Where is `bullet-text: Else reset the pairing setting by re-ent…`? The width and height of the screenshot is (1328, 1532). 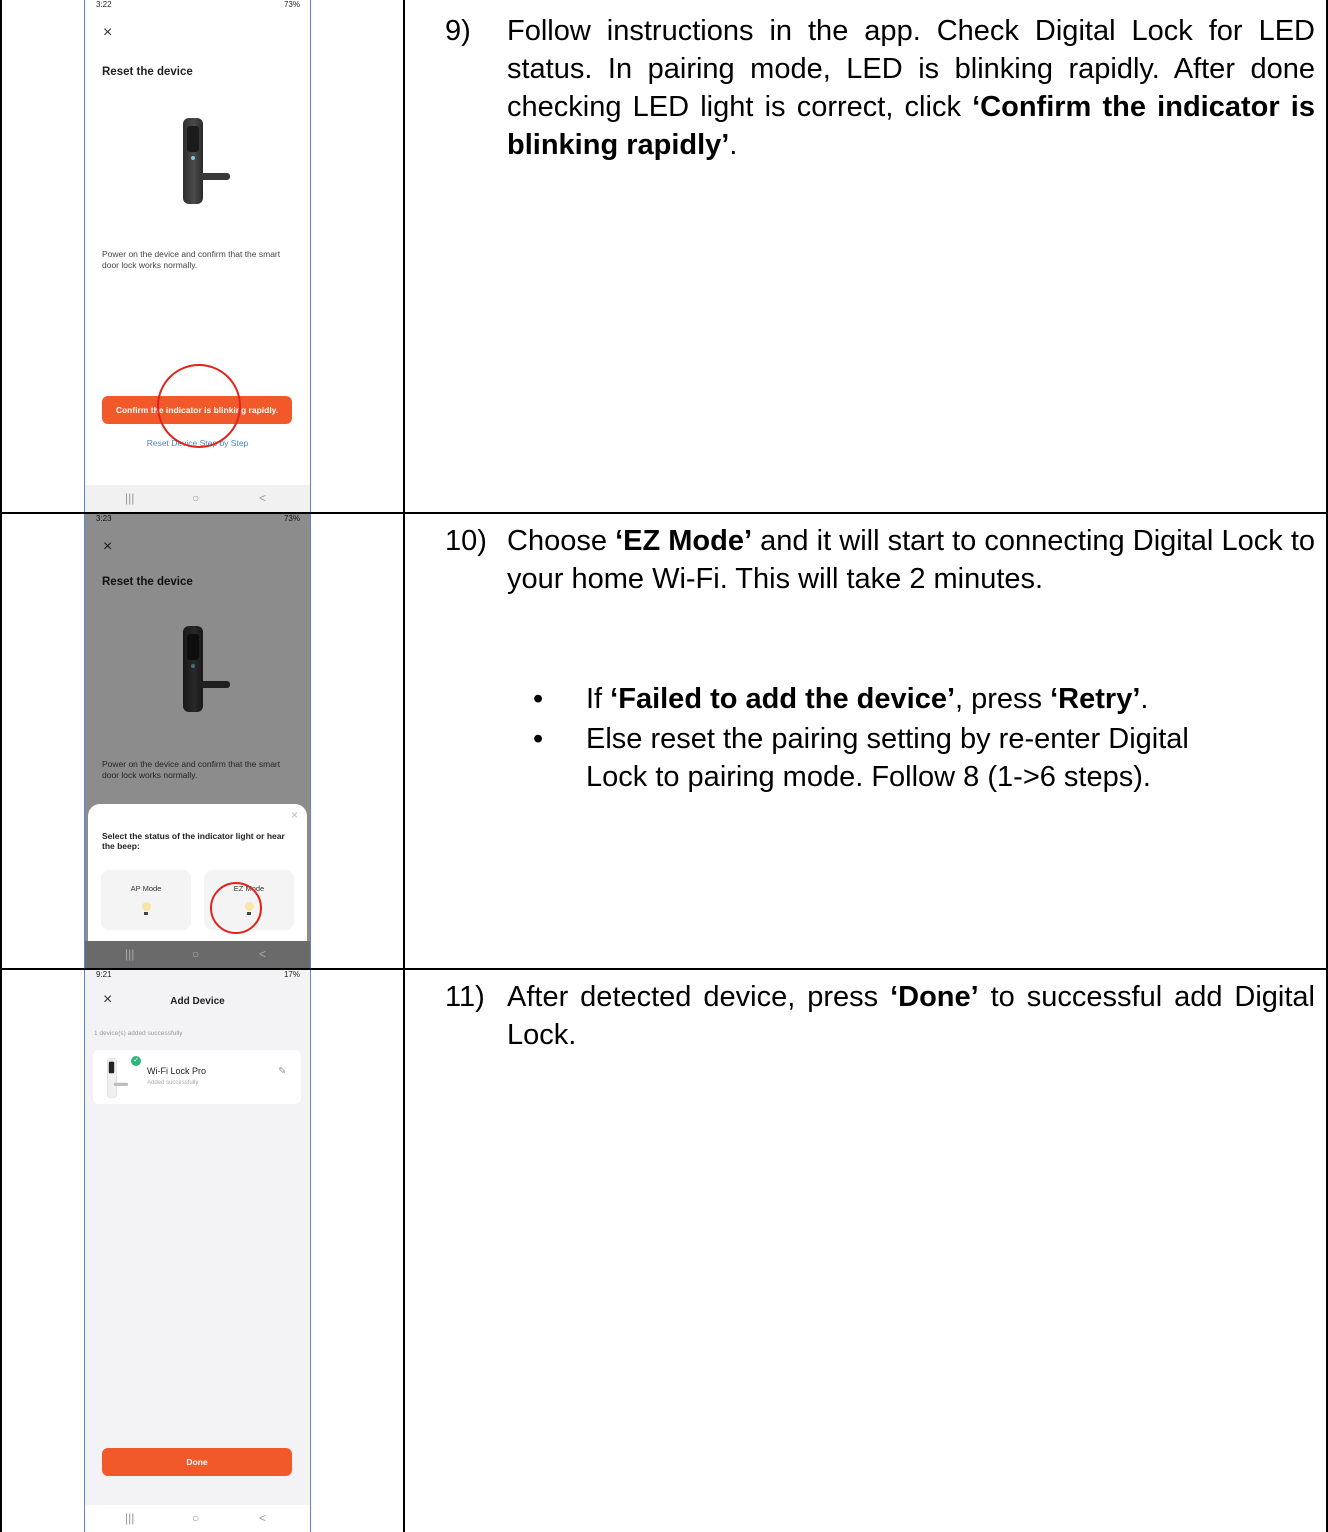
bullet-text: Else reset the pairing setting by re-ent… is located at coordinates (887, 758).